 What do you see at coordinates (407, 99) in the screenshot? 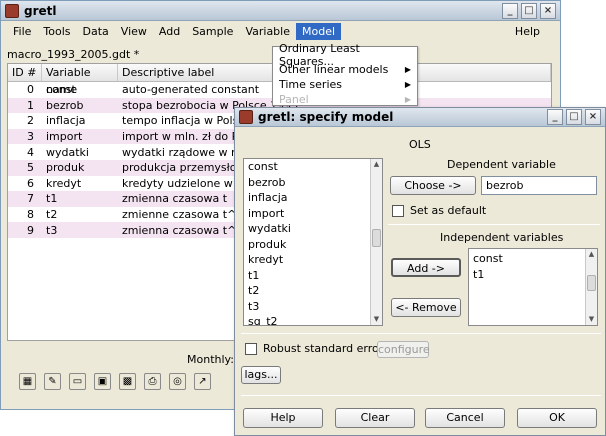
I see `submenu-arrow-icon: ▶` at bounding box center [407, 99].